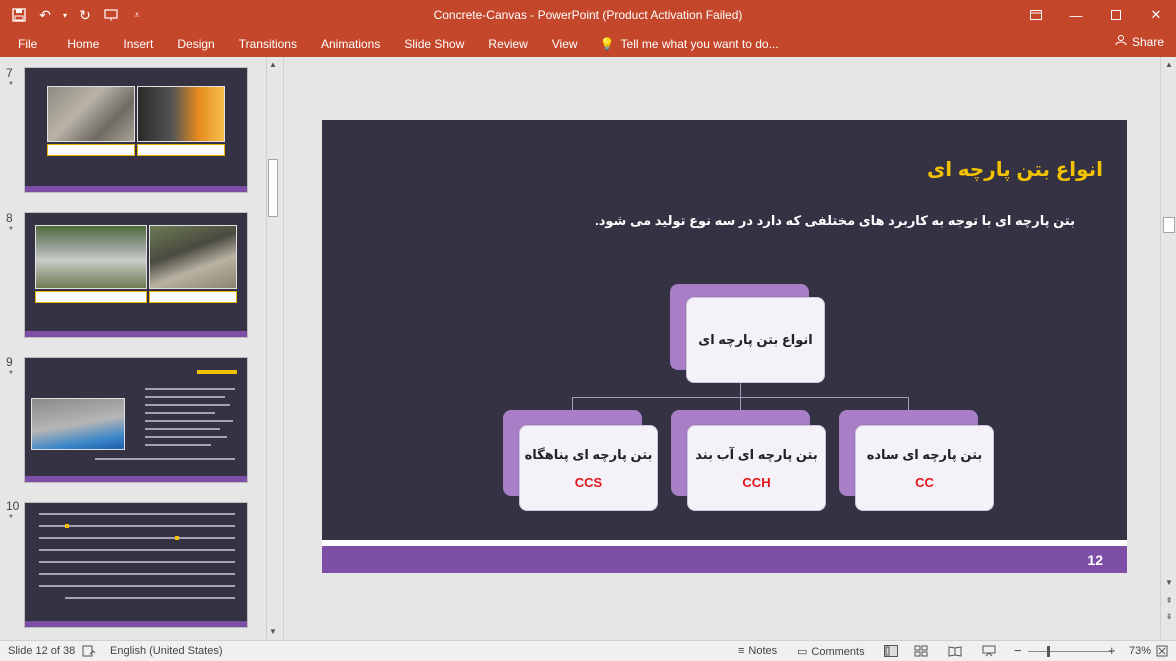 The image size is (1176, 661). I want to click on child-node-label: بتن پارچه ای آب بند, so click(756, 454).